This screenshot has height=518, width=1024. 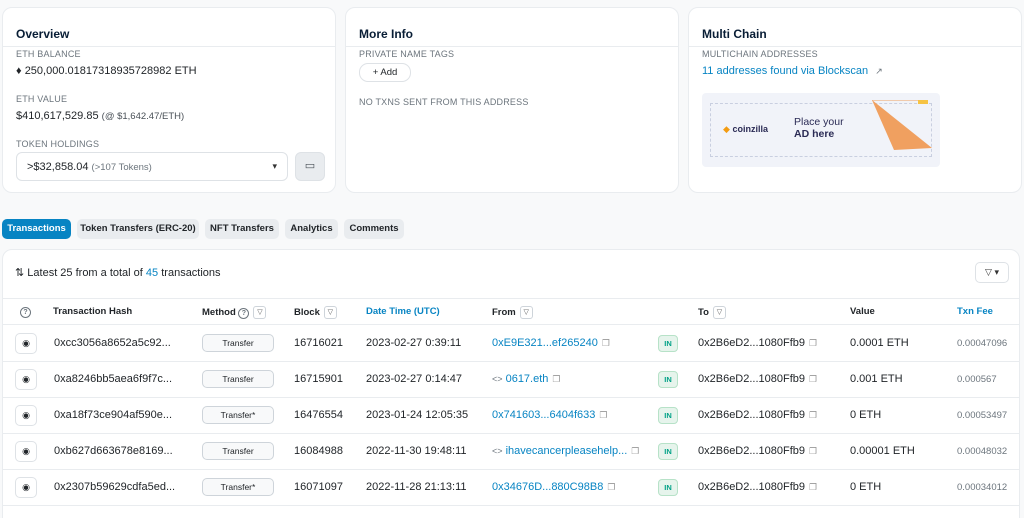 What do you see at coordinates (318, 379) in the screenshot?
I see `block-link: 16715901` at bounding box center [318, 379].